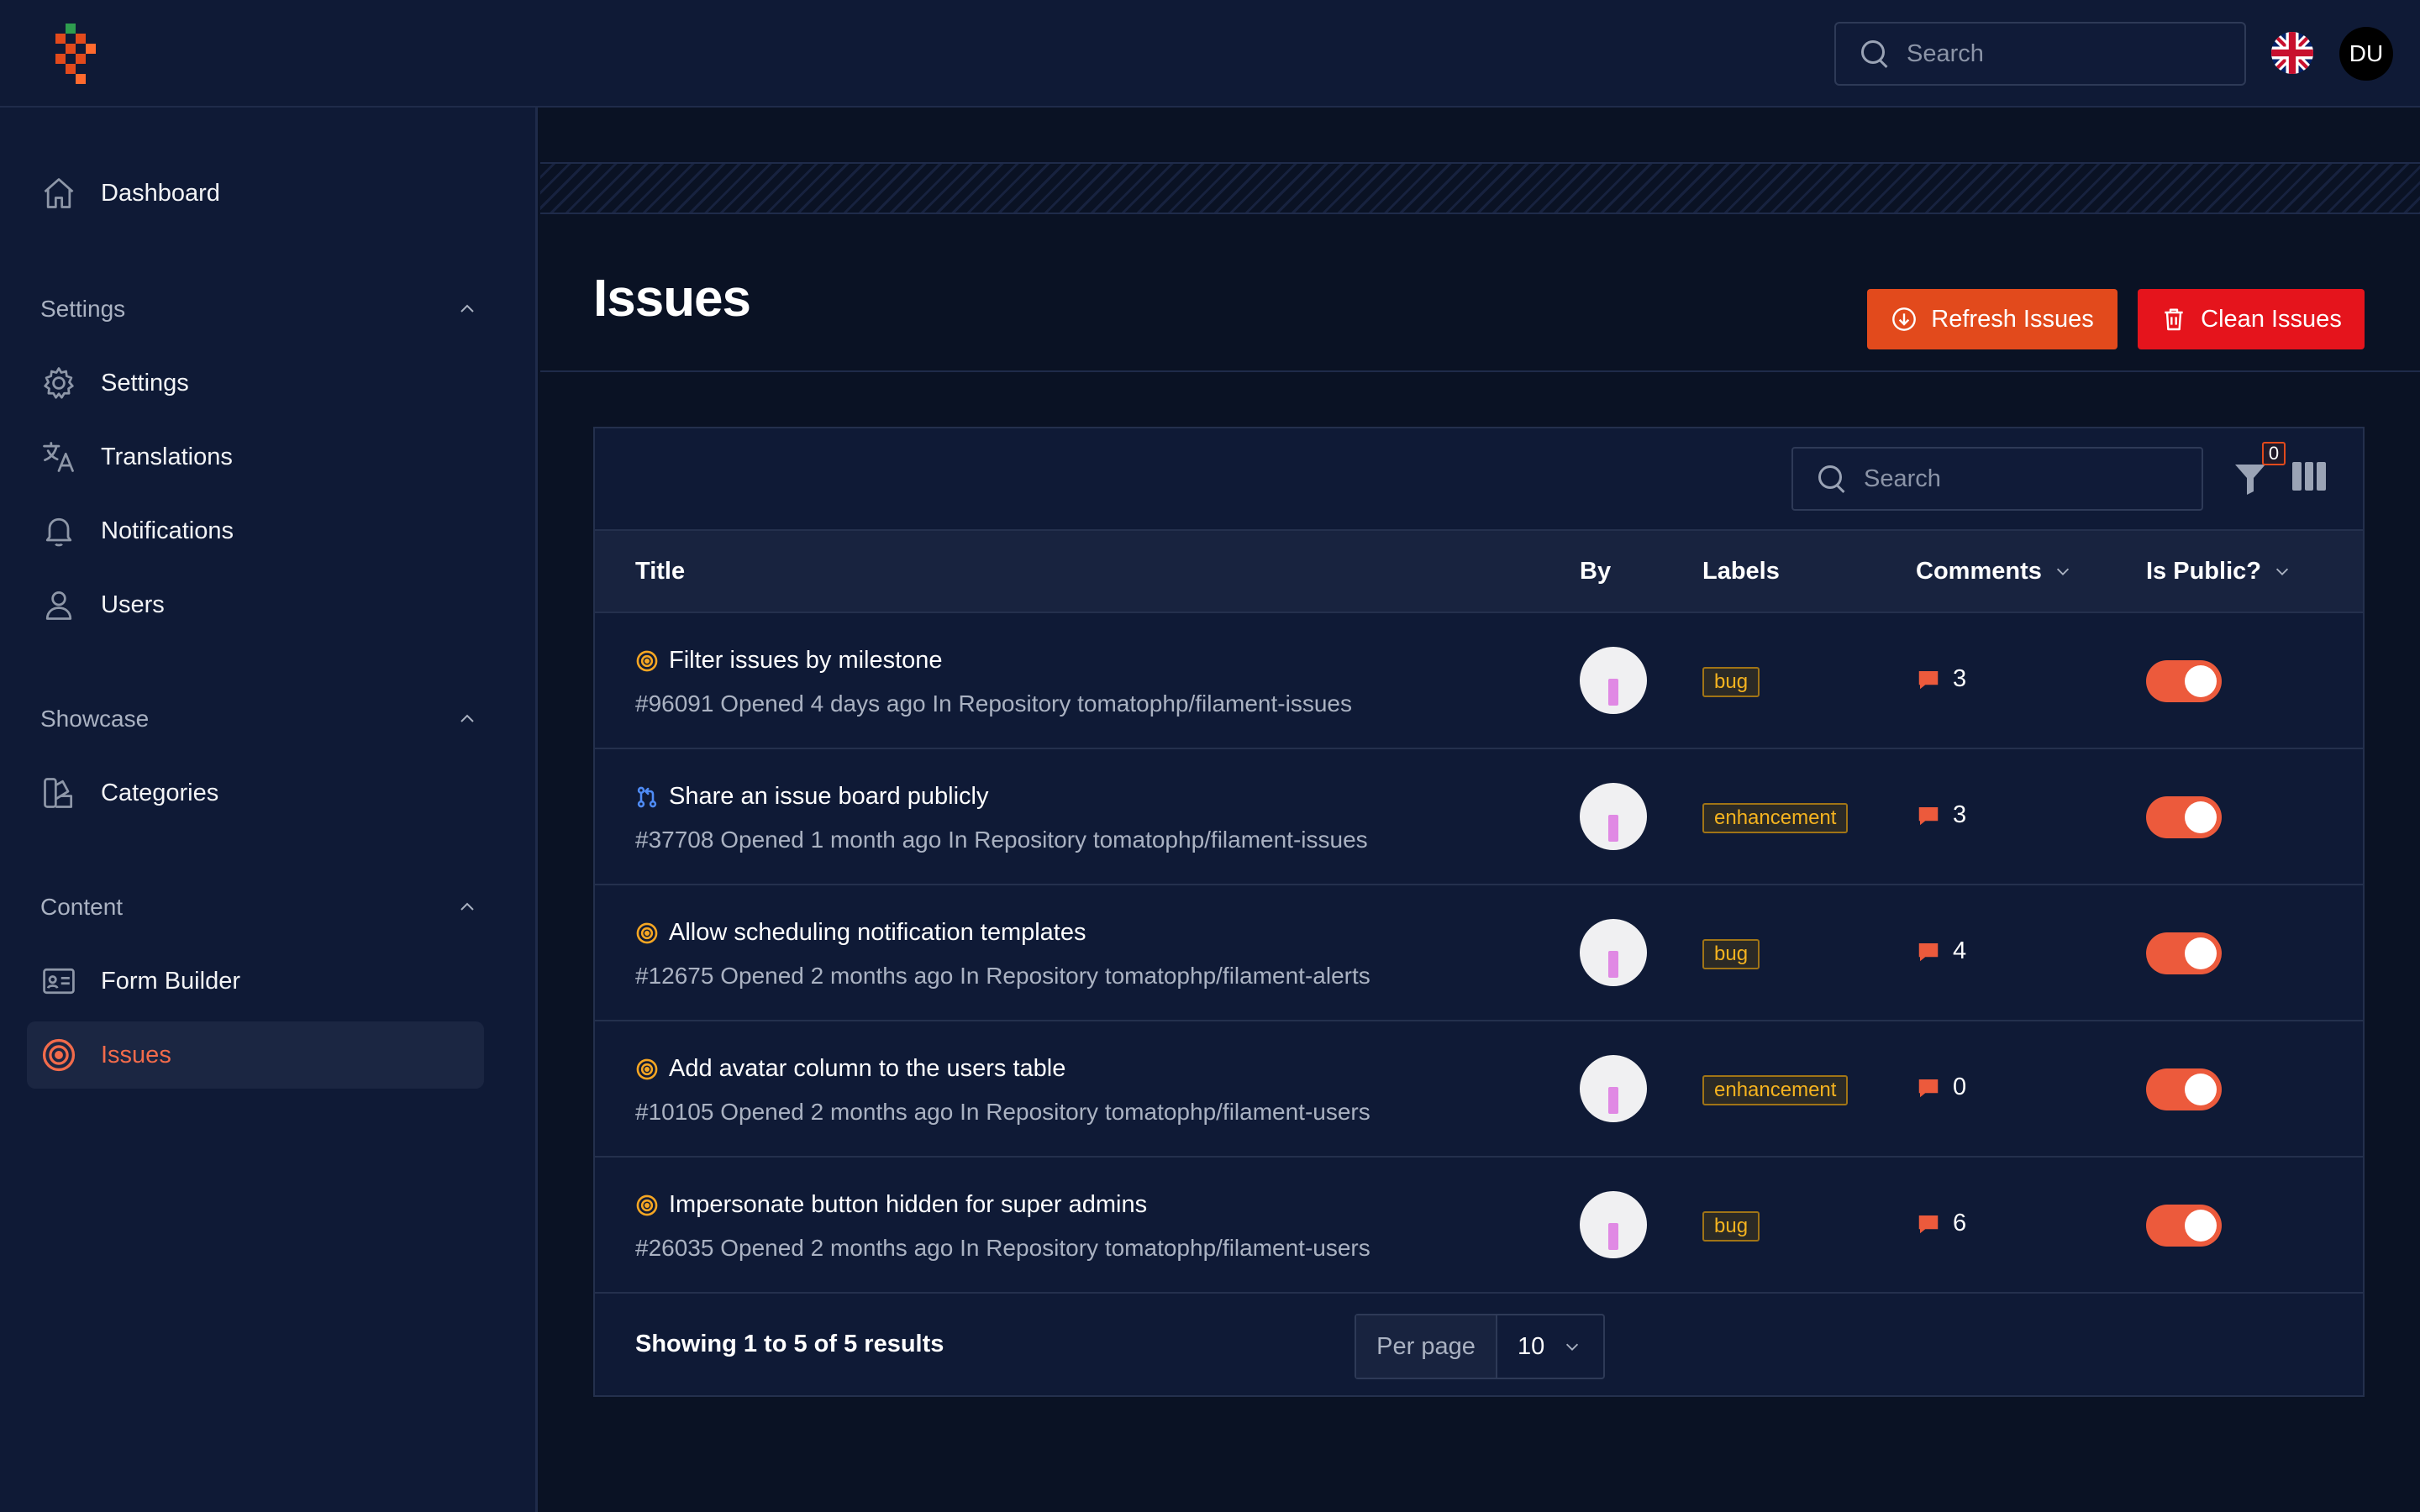 This screenshot has width=2420, height=1512. I want to click on column-header-by: By, so click(1596, 571).